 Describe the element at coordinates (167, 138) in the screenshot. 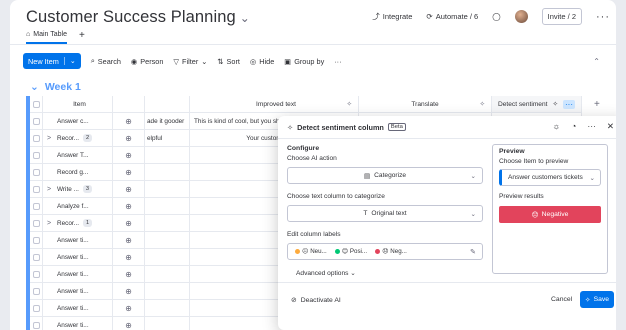

I see `text-cell: elpful` at that location.